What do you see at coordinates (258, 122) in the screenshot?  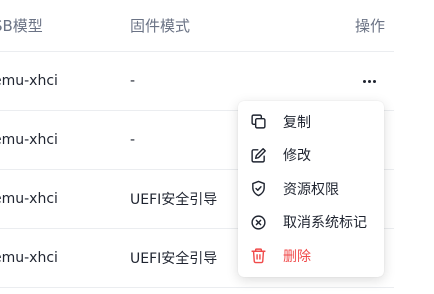 I see `copy-icon` at bounding box center [258, 122].